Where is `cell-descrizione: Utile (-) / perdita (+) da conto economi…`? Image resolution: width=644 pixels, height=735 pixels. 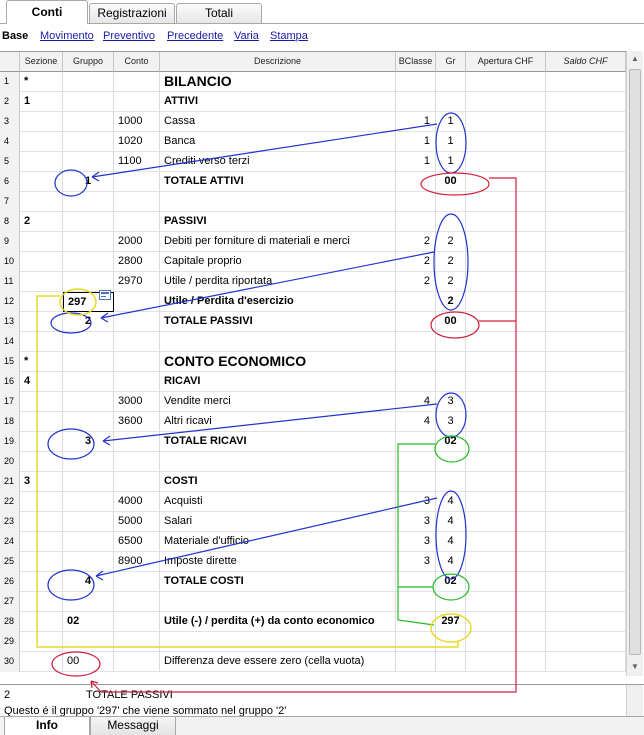 cell-descrizione: Utile (-) / perdita (+) da conto economi… is located at coordinates (278, 622).